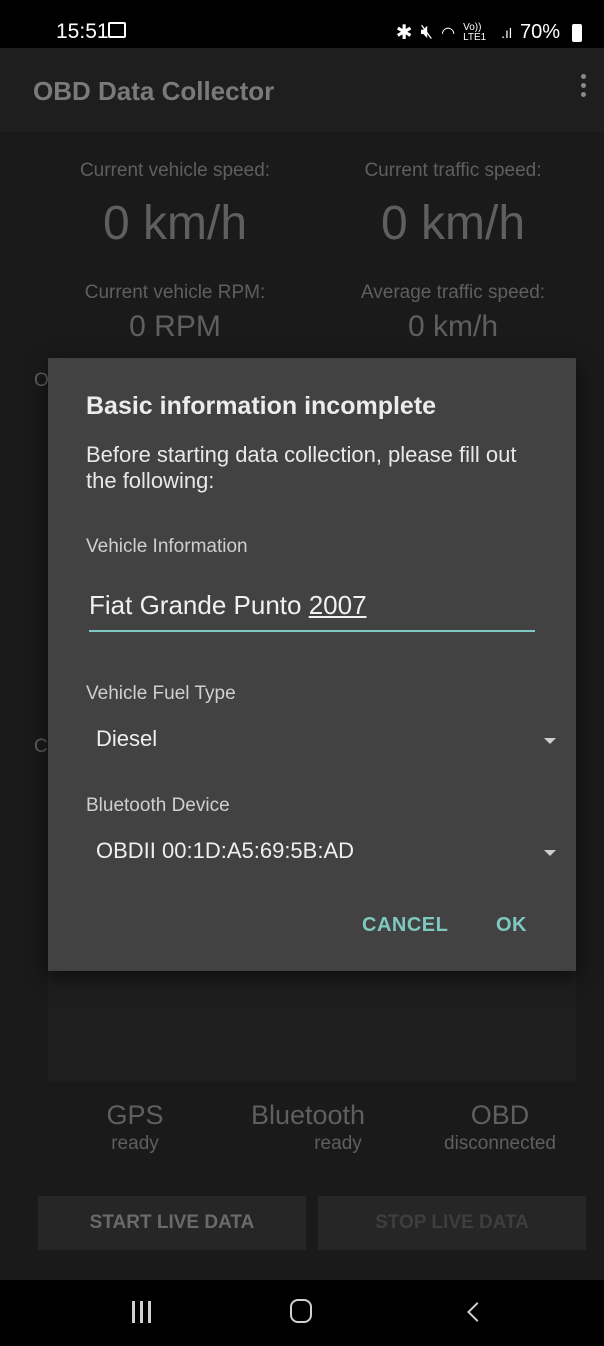  I want to click on obd-label: OBD, so click(500, 1115).